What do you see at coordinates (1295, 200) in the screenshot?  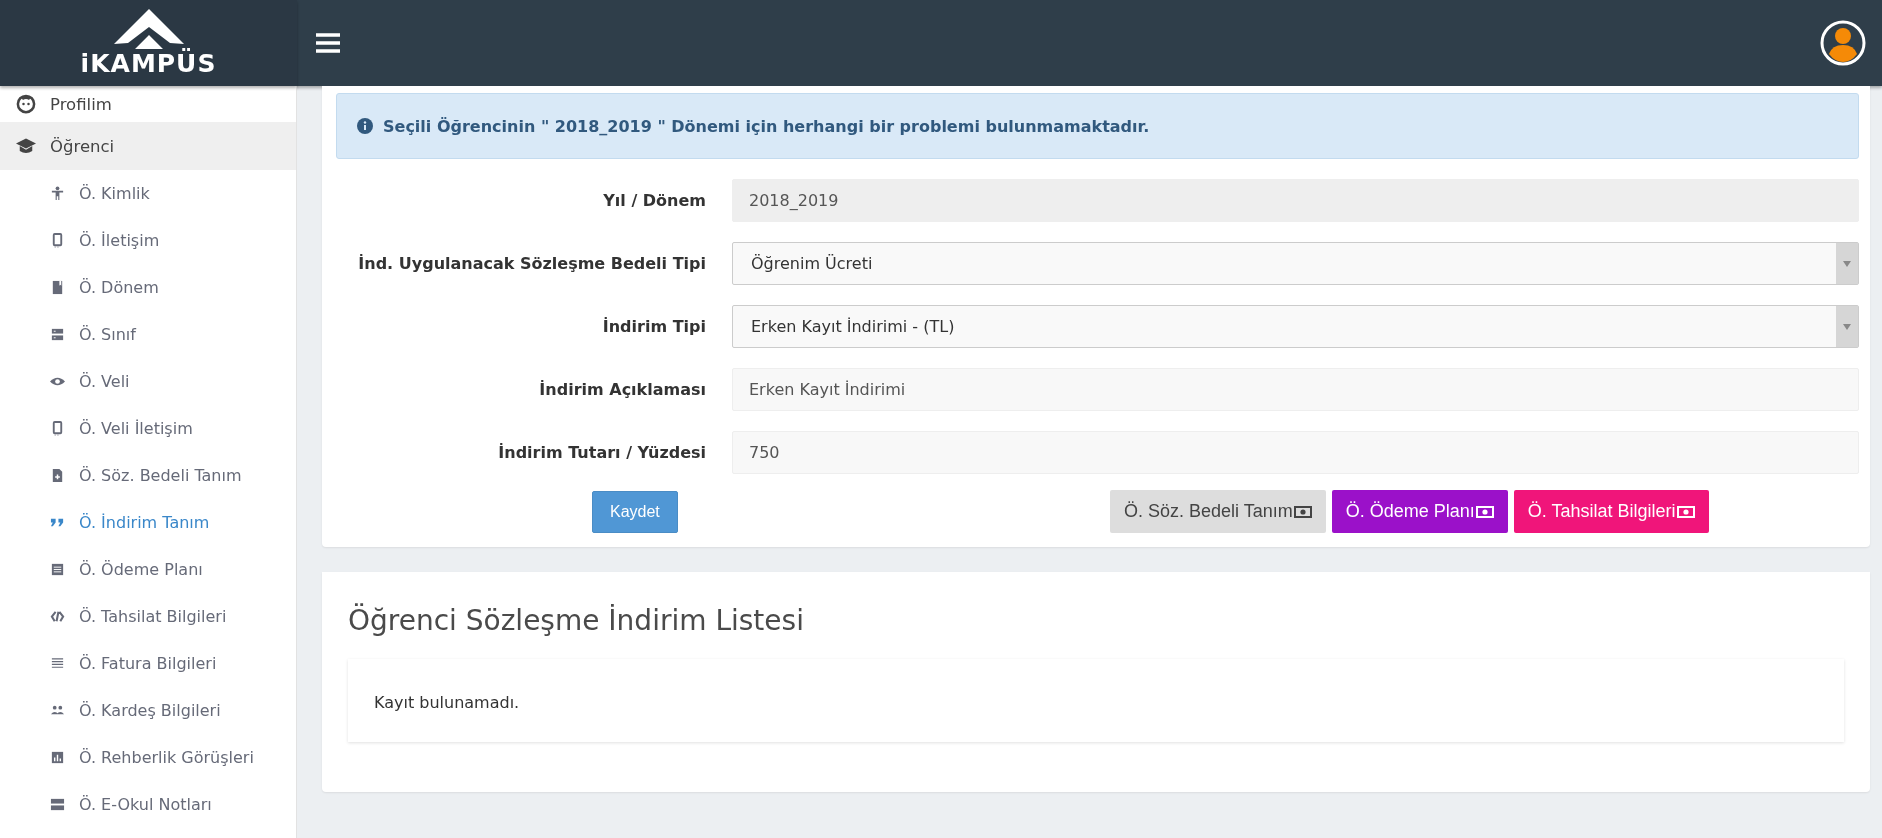 I see `readonly-field: 2018_2019` at bounding box center [1295, 200].